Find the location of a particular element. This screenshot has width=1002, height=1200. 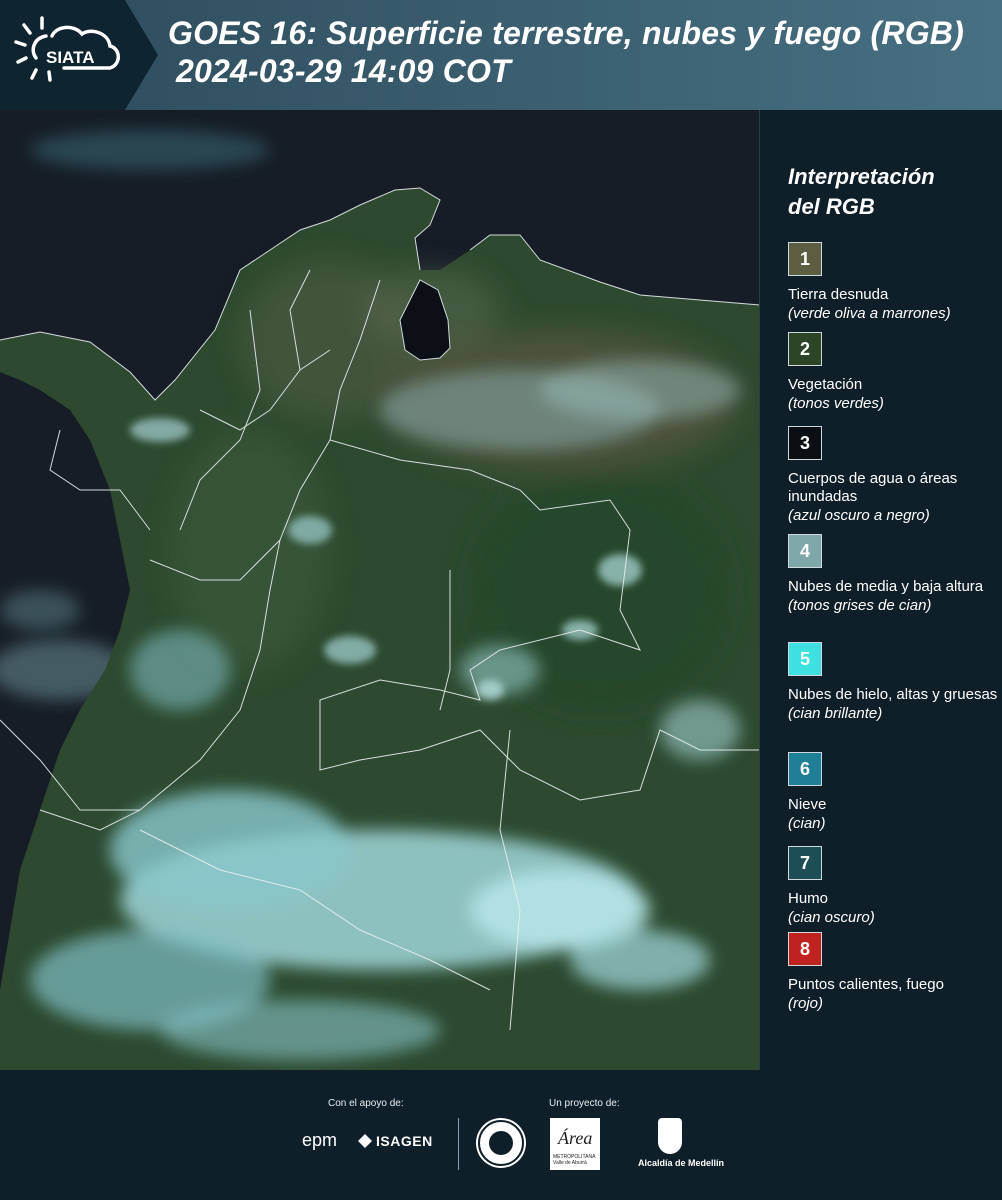

footer-divider is located at coordinates (458, 1144).